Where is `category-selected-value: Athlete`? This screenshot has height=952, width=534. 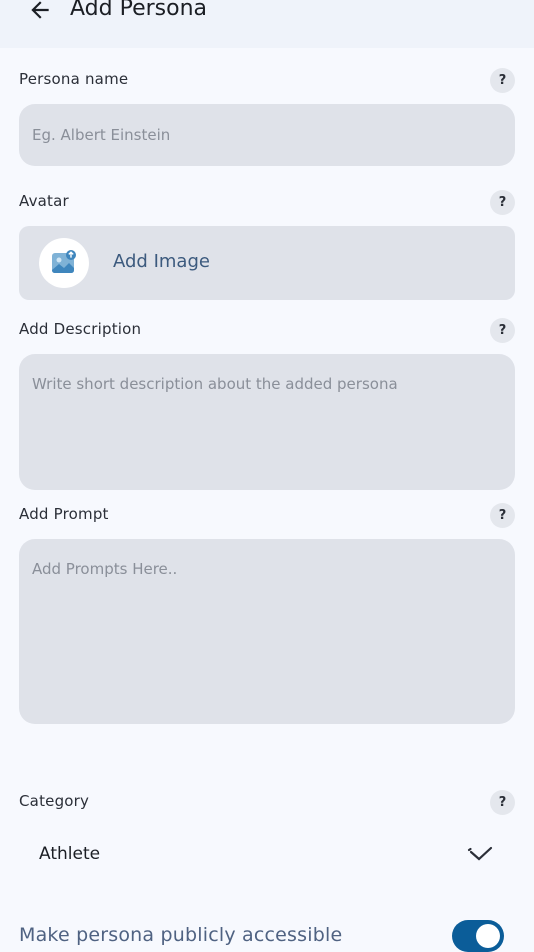 category-selected-value: Athlete is located at coordinates (70, 854).